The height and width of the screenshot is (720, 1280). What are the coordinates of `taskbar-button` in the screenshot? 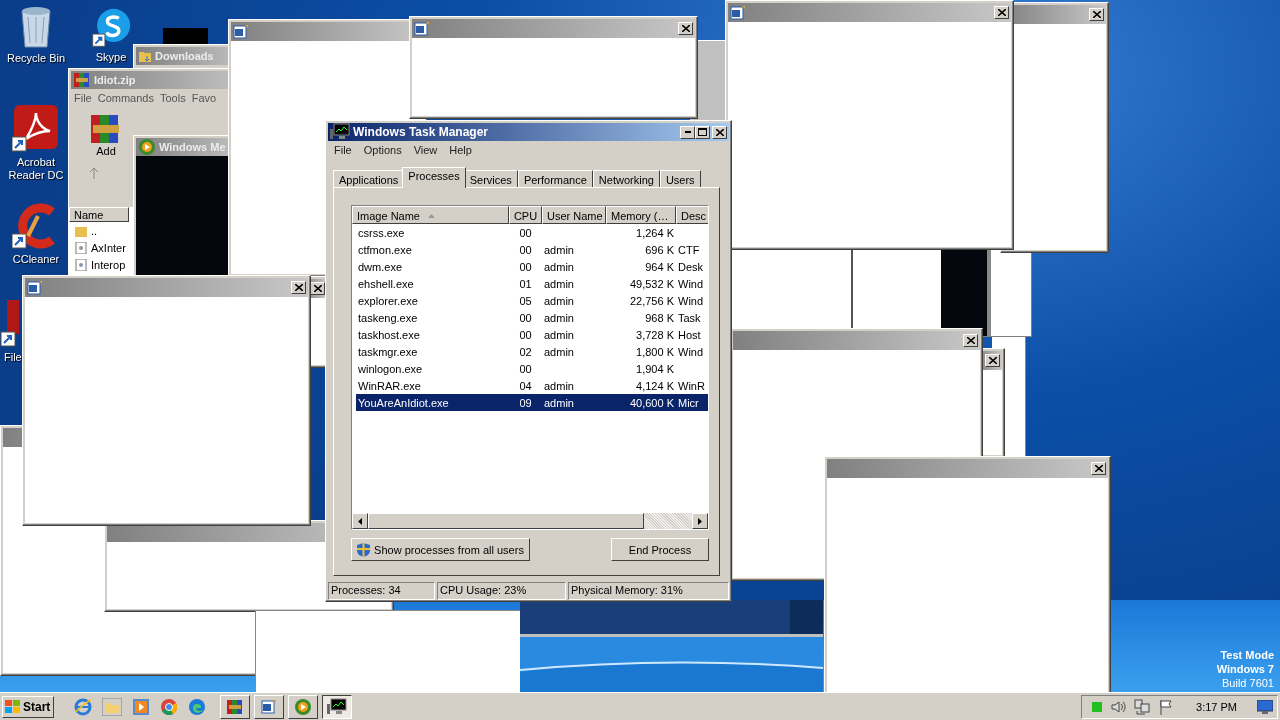 It's located at (337, 706).